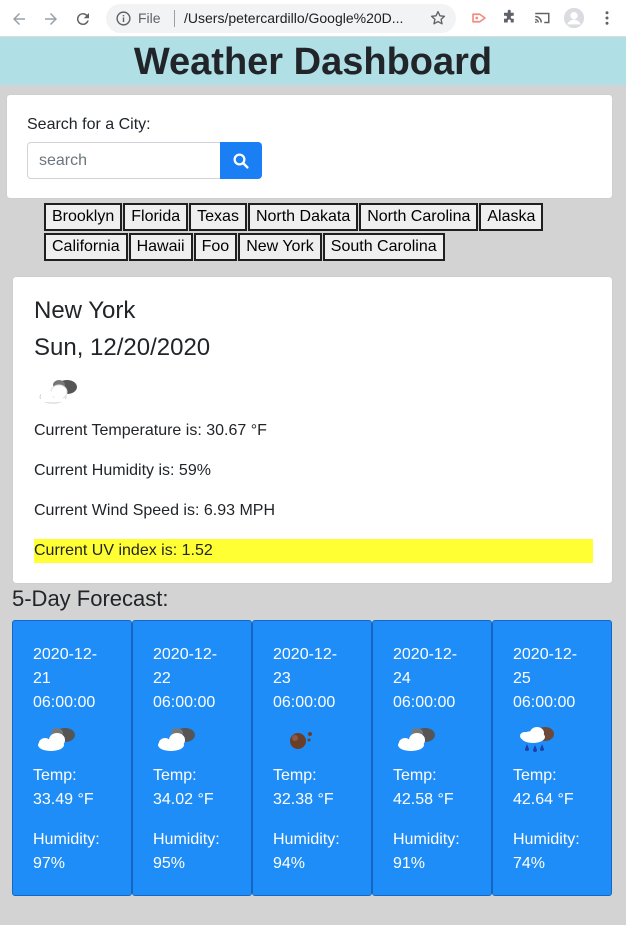 This screenshot has width=626, height=925. What do you see at coordinates (309, 146) in the screenshot?
I see `search-card: Search for a City:` at bounding box center [309, 146].